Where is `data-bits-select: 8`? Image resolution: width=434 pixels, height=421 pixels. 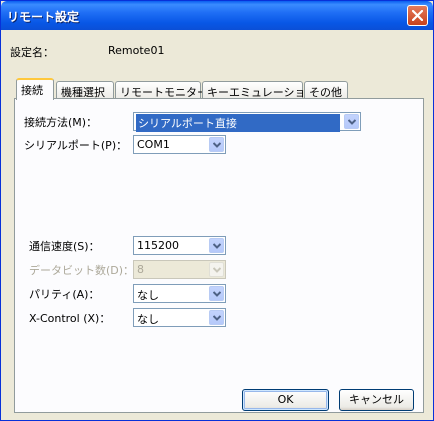 data-bits-select: 8 is located at coordinates (179, 269).